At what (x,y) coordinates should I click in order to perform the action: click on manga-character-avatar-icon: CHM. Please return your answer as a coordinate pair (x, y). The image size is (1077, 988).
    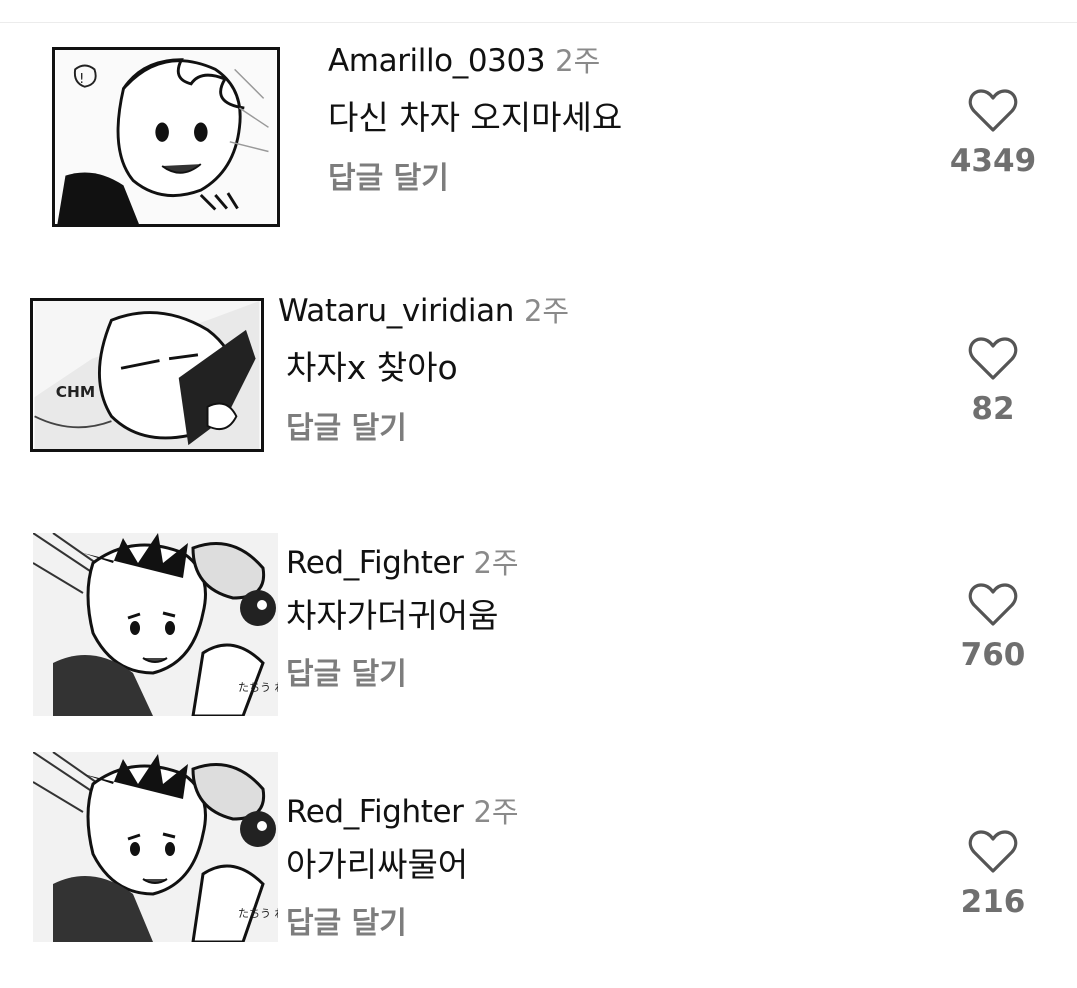
    Looking at the image, I should click on (147, 375).